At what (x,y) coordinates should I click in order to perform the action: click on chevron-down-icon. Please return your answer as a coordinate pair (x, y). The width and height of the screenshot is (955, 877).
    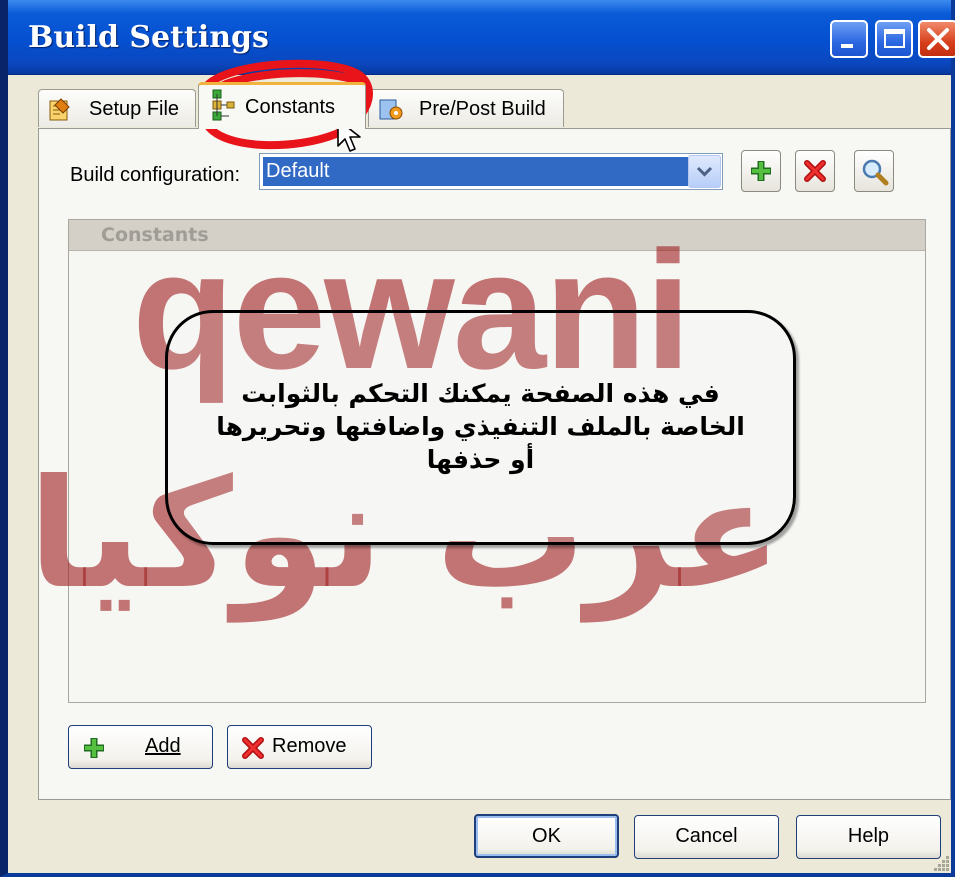
    Looking at the image, I should click on (704, 171).